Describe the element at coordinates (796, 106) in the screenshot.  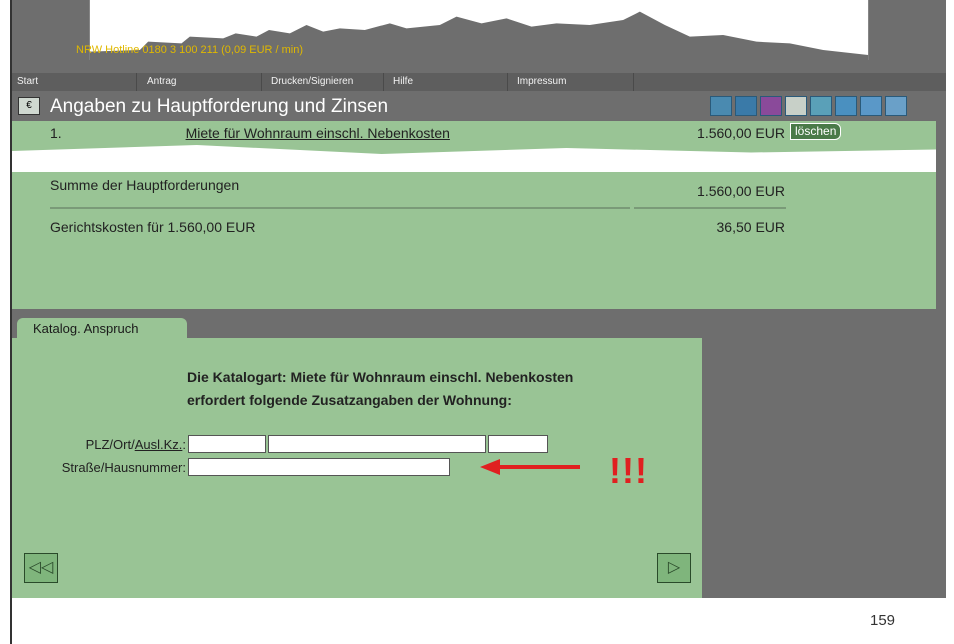
I see `money-icon` at that location.